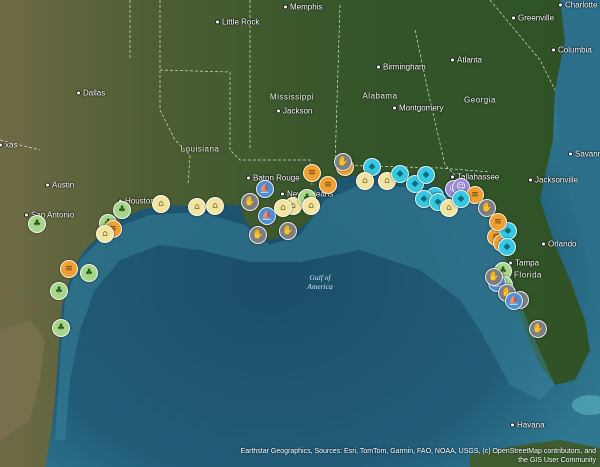  What do you see at coordinates (241, 22) in the screenshot?
I see `city-name: Little Rock` at bounding box center [241, 22].